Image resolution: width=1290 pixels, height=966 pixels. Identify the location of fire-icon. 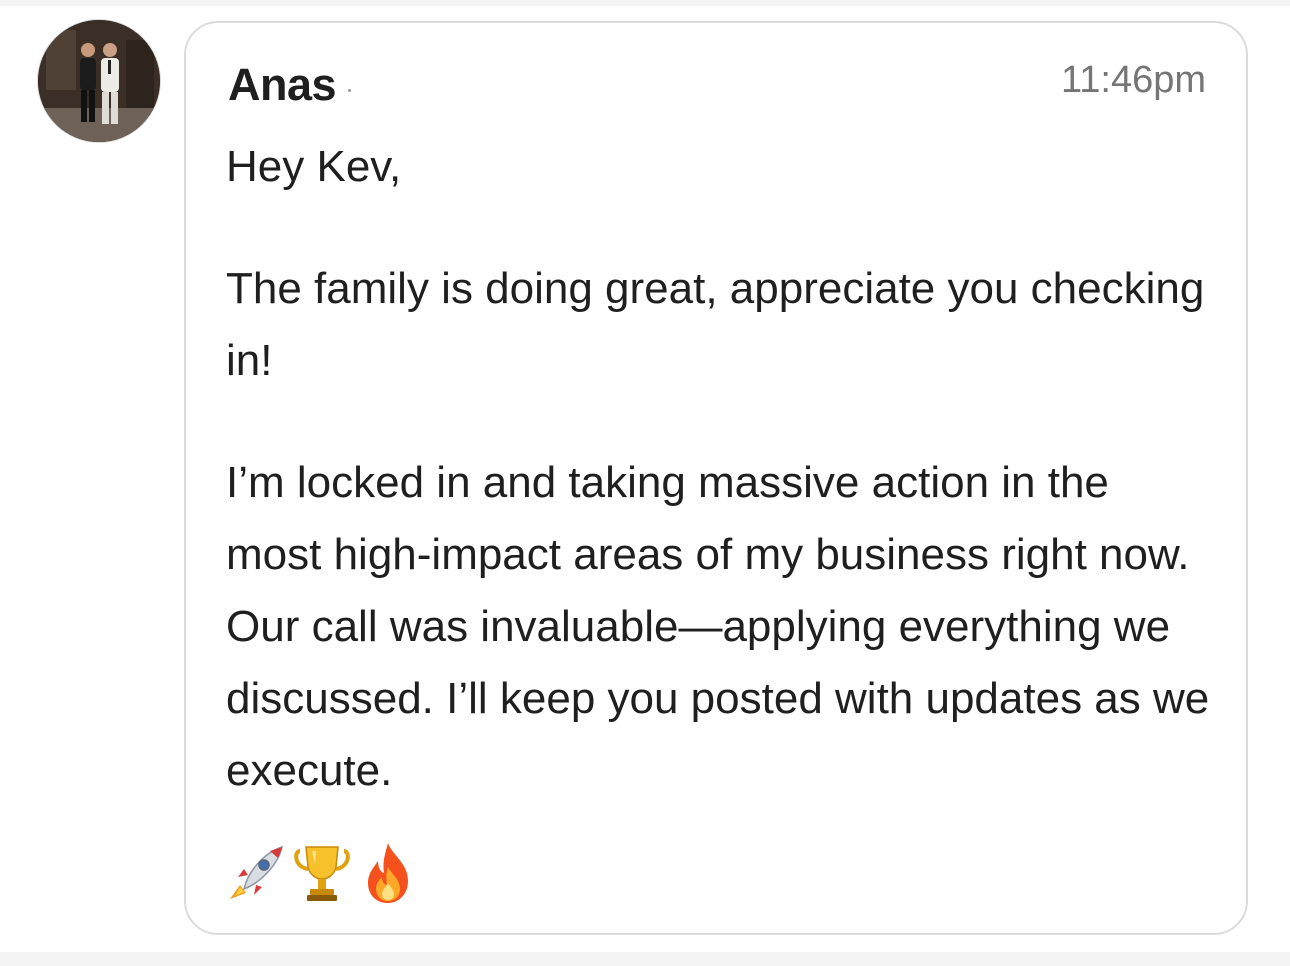
(388, 873).